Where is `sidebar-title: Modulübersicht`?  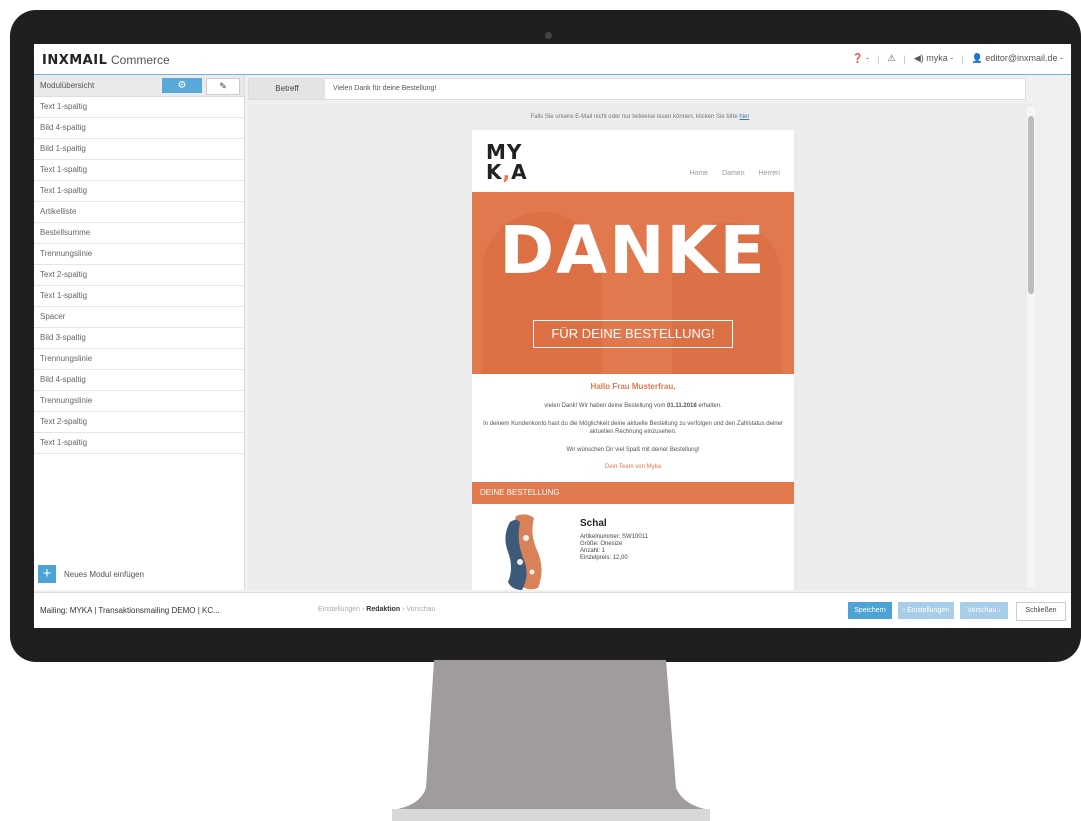
sidebar-title: Modulübersicht is located at coordinates (67, 85).